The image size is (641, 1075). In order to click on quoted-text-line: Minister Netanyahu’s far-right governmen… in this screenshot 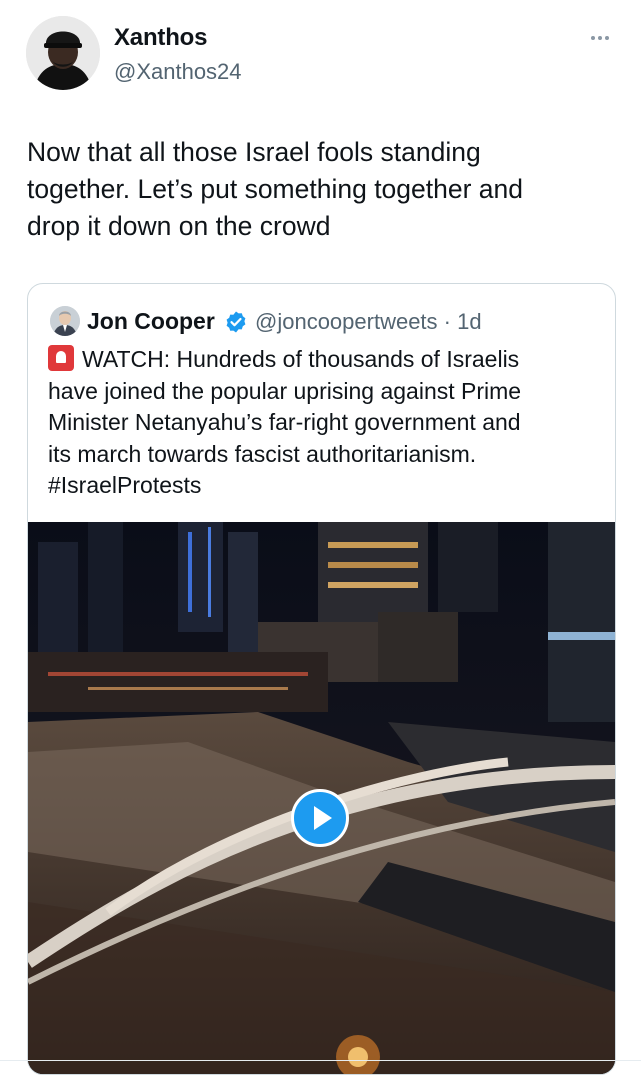, I will do `click(284, 422)`.